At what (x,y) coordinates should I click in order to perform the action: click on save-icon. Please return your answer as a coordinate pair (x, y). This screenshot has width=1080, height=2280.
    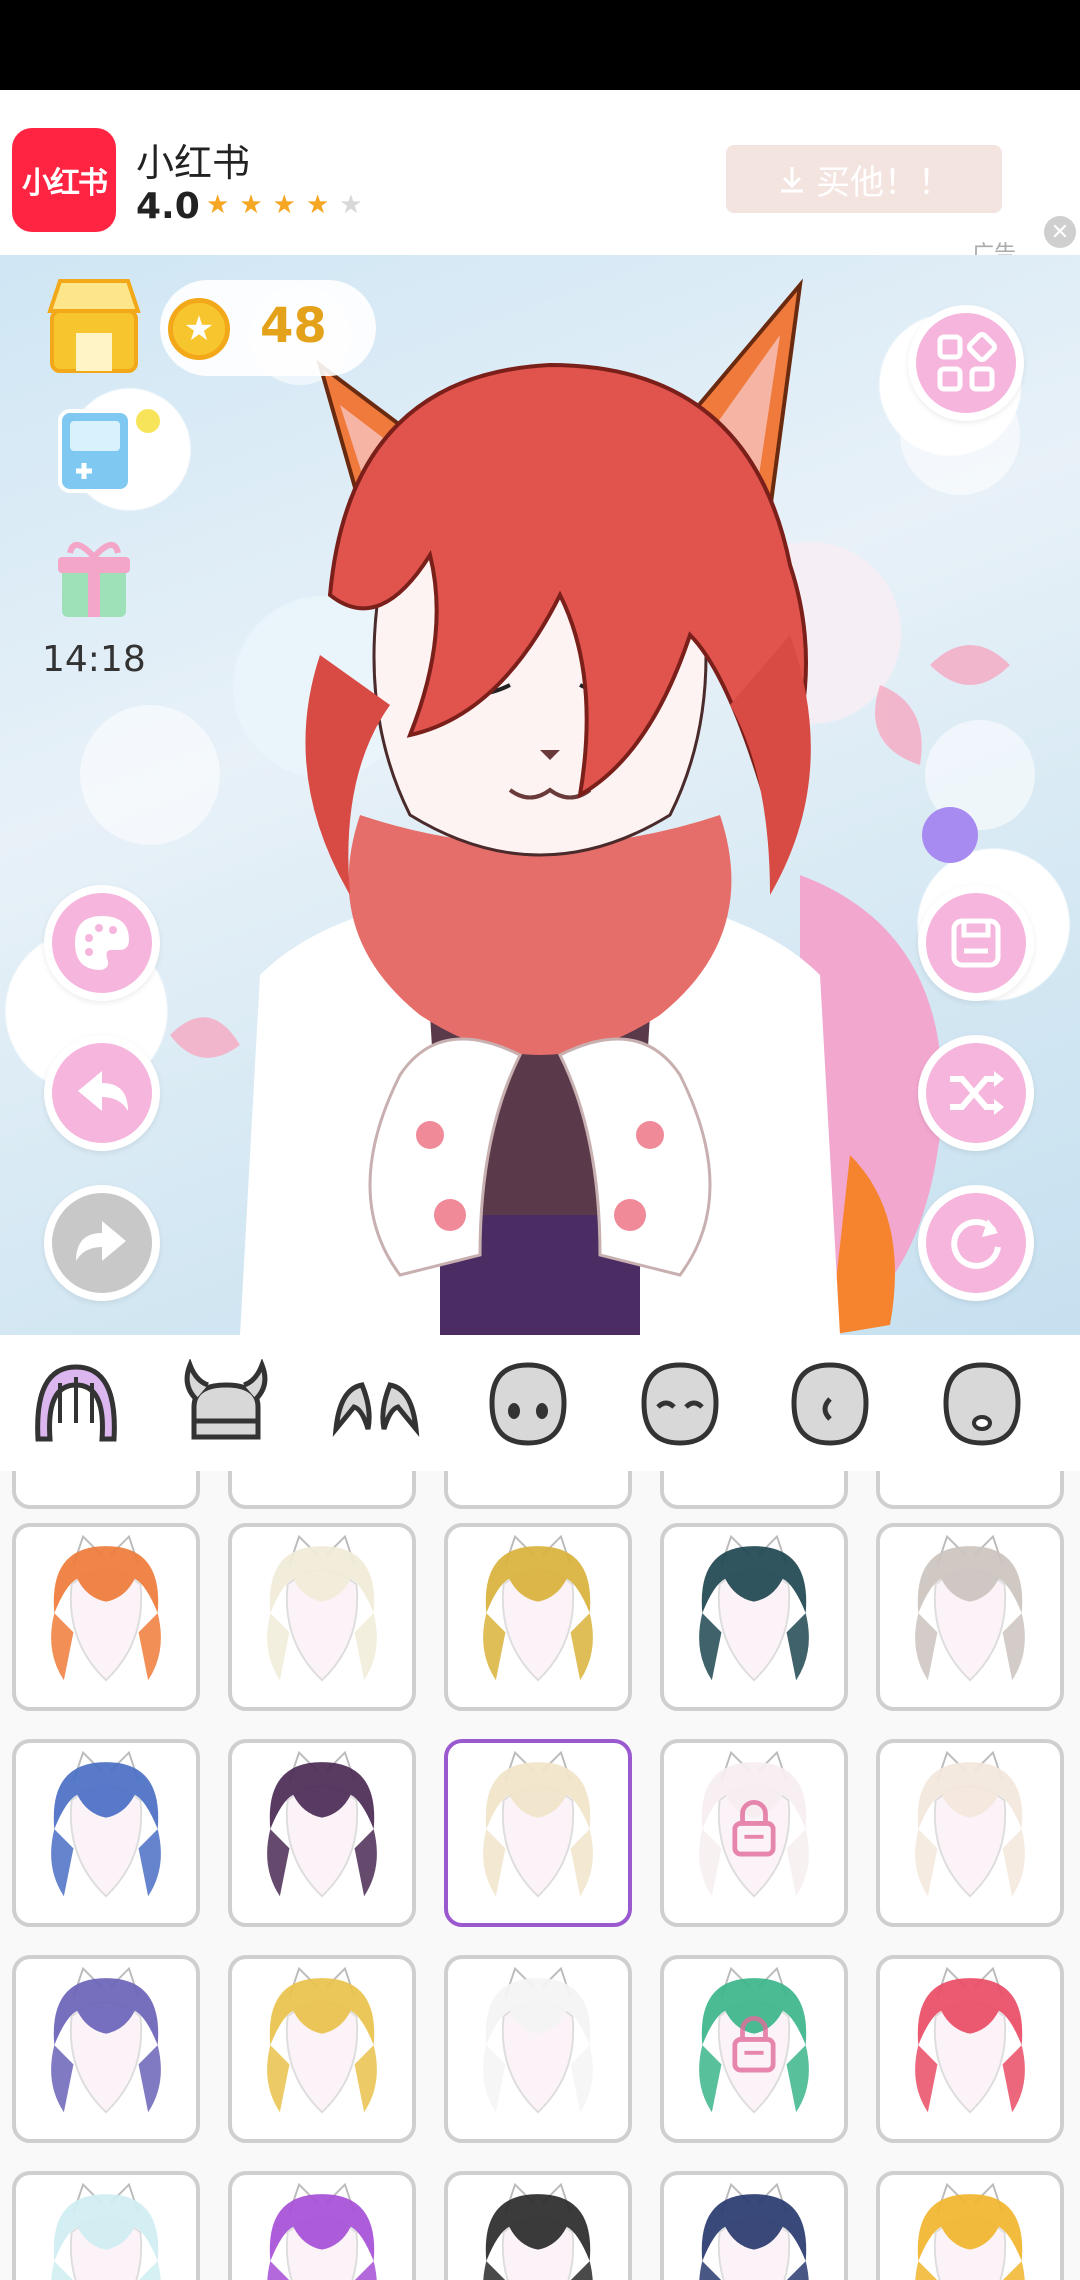
    Looking at the image, I should click on (976, 943).